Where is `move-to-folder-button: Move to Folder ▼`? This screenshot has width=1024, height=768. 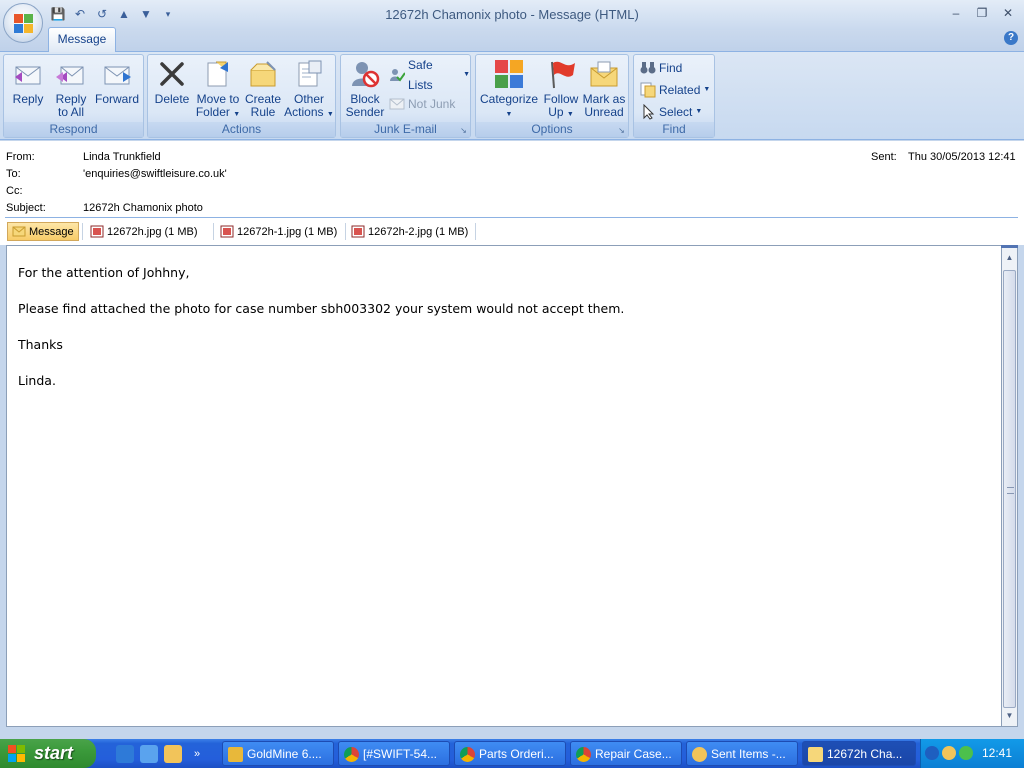
move-to-folder-button: Move to Folder ▼ is located at coordinates (218, 89).